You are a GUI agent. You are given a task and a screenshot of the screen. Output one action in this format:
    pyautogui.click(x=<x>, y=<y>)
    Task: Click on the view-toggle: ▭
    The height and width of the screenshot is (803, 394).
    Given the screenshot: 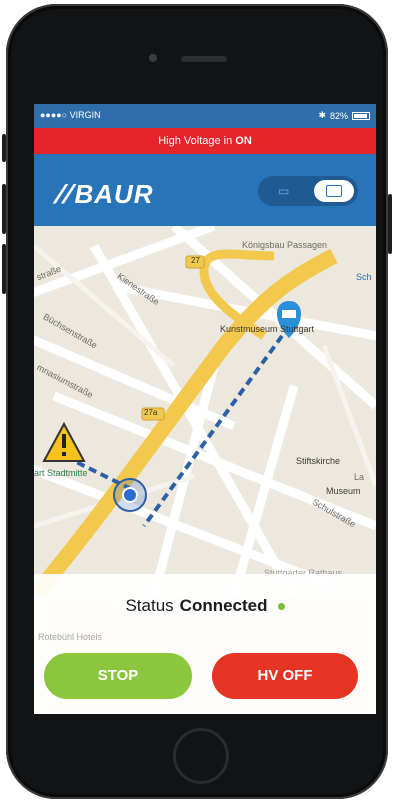 What is the action you would take?
    pyautogui.click(x=308, y=191)
    